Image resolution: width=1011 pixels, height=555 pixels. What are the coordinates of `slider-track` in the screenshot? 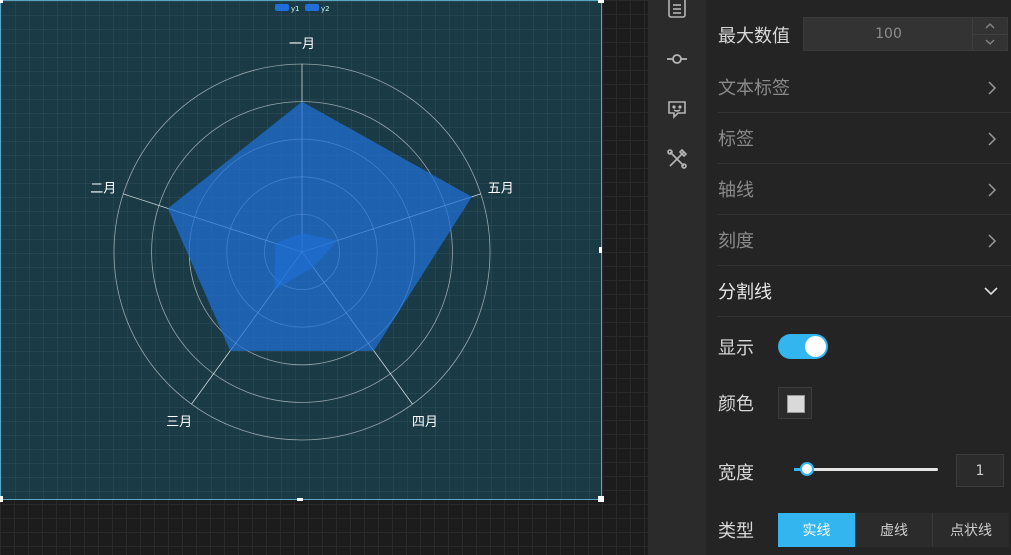 It's located at (866, 469).